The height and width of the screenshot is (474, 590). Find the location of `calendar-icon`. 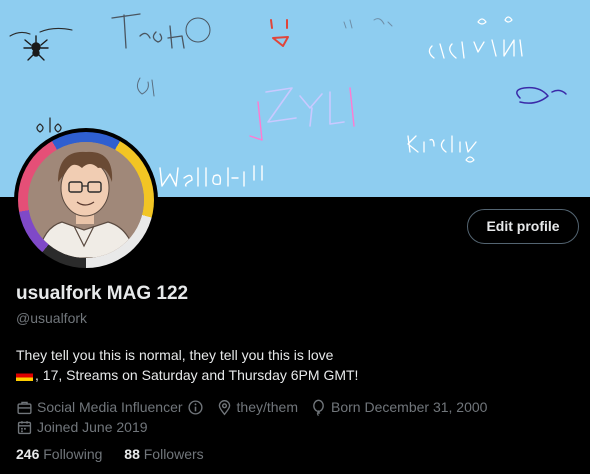

calendar-icon is located at coordinates (24, 427).